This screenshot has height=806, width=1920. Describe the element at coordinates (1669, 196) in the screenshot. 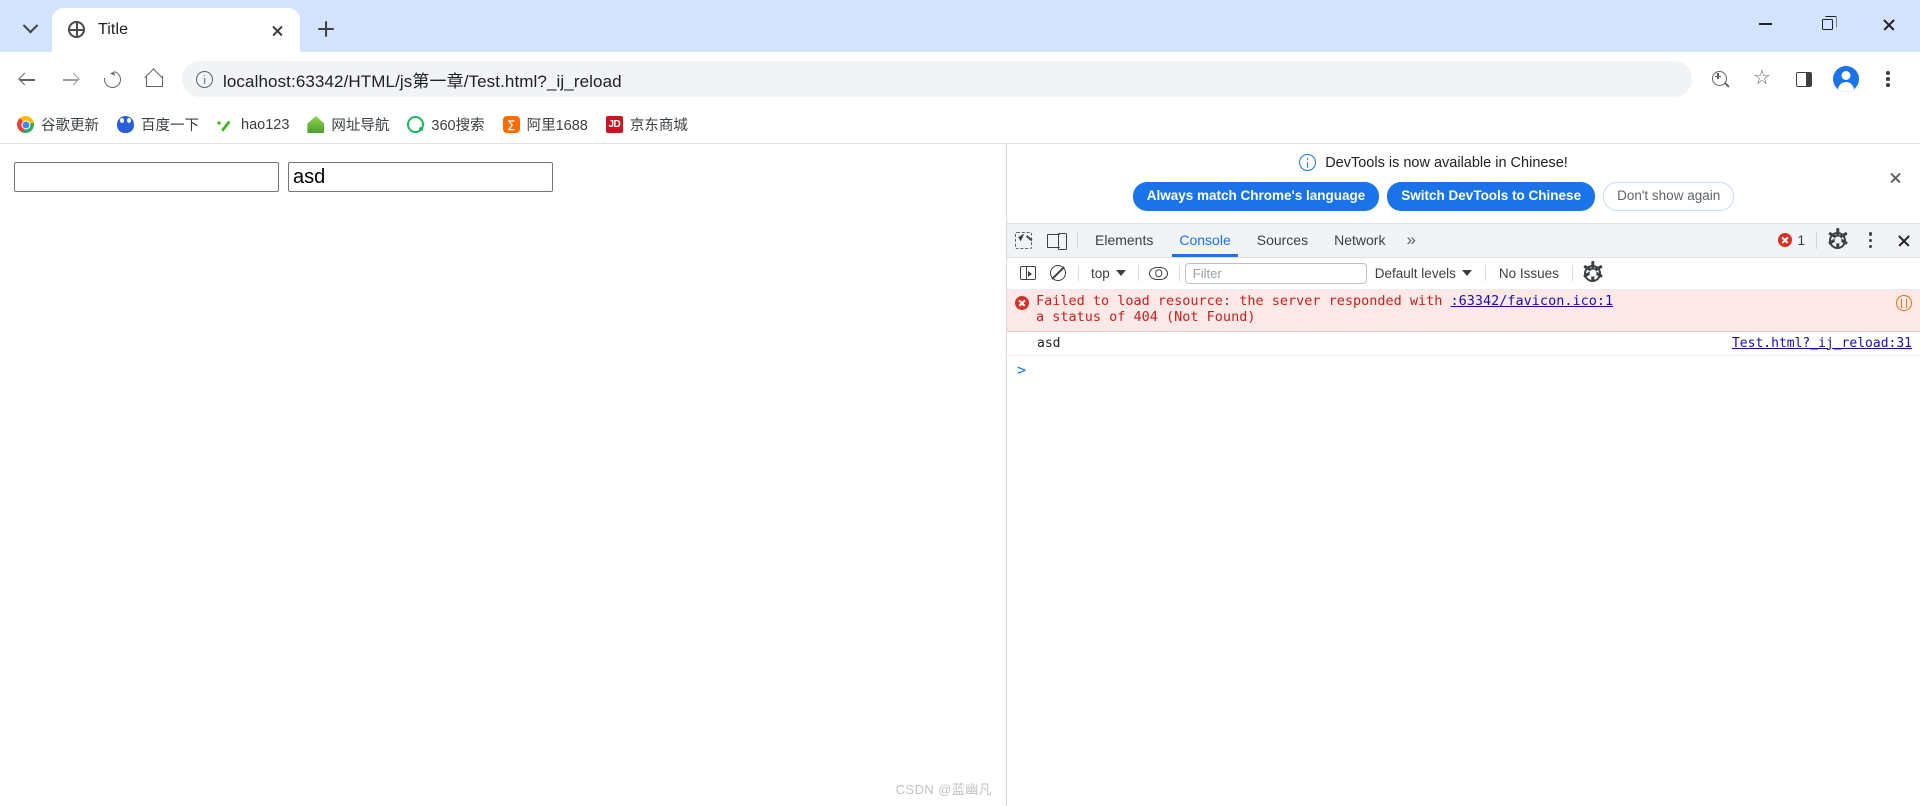

I see `dont-show-again-button: Don't show again` at that location.